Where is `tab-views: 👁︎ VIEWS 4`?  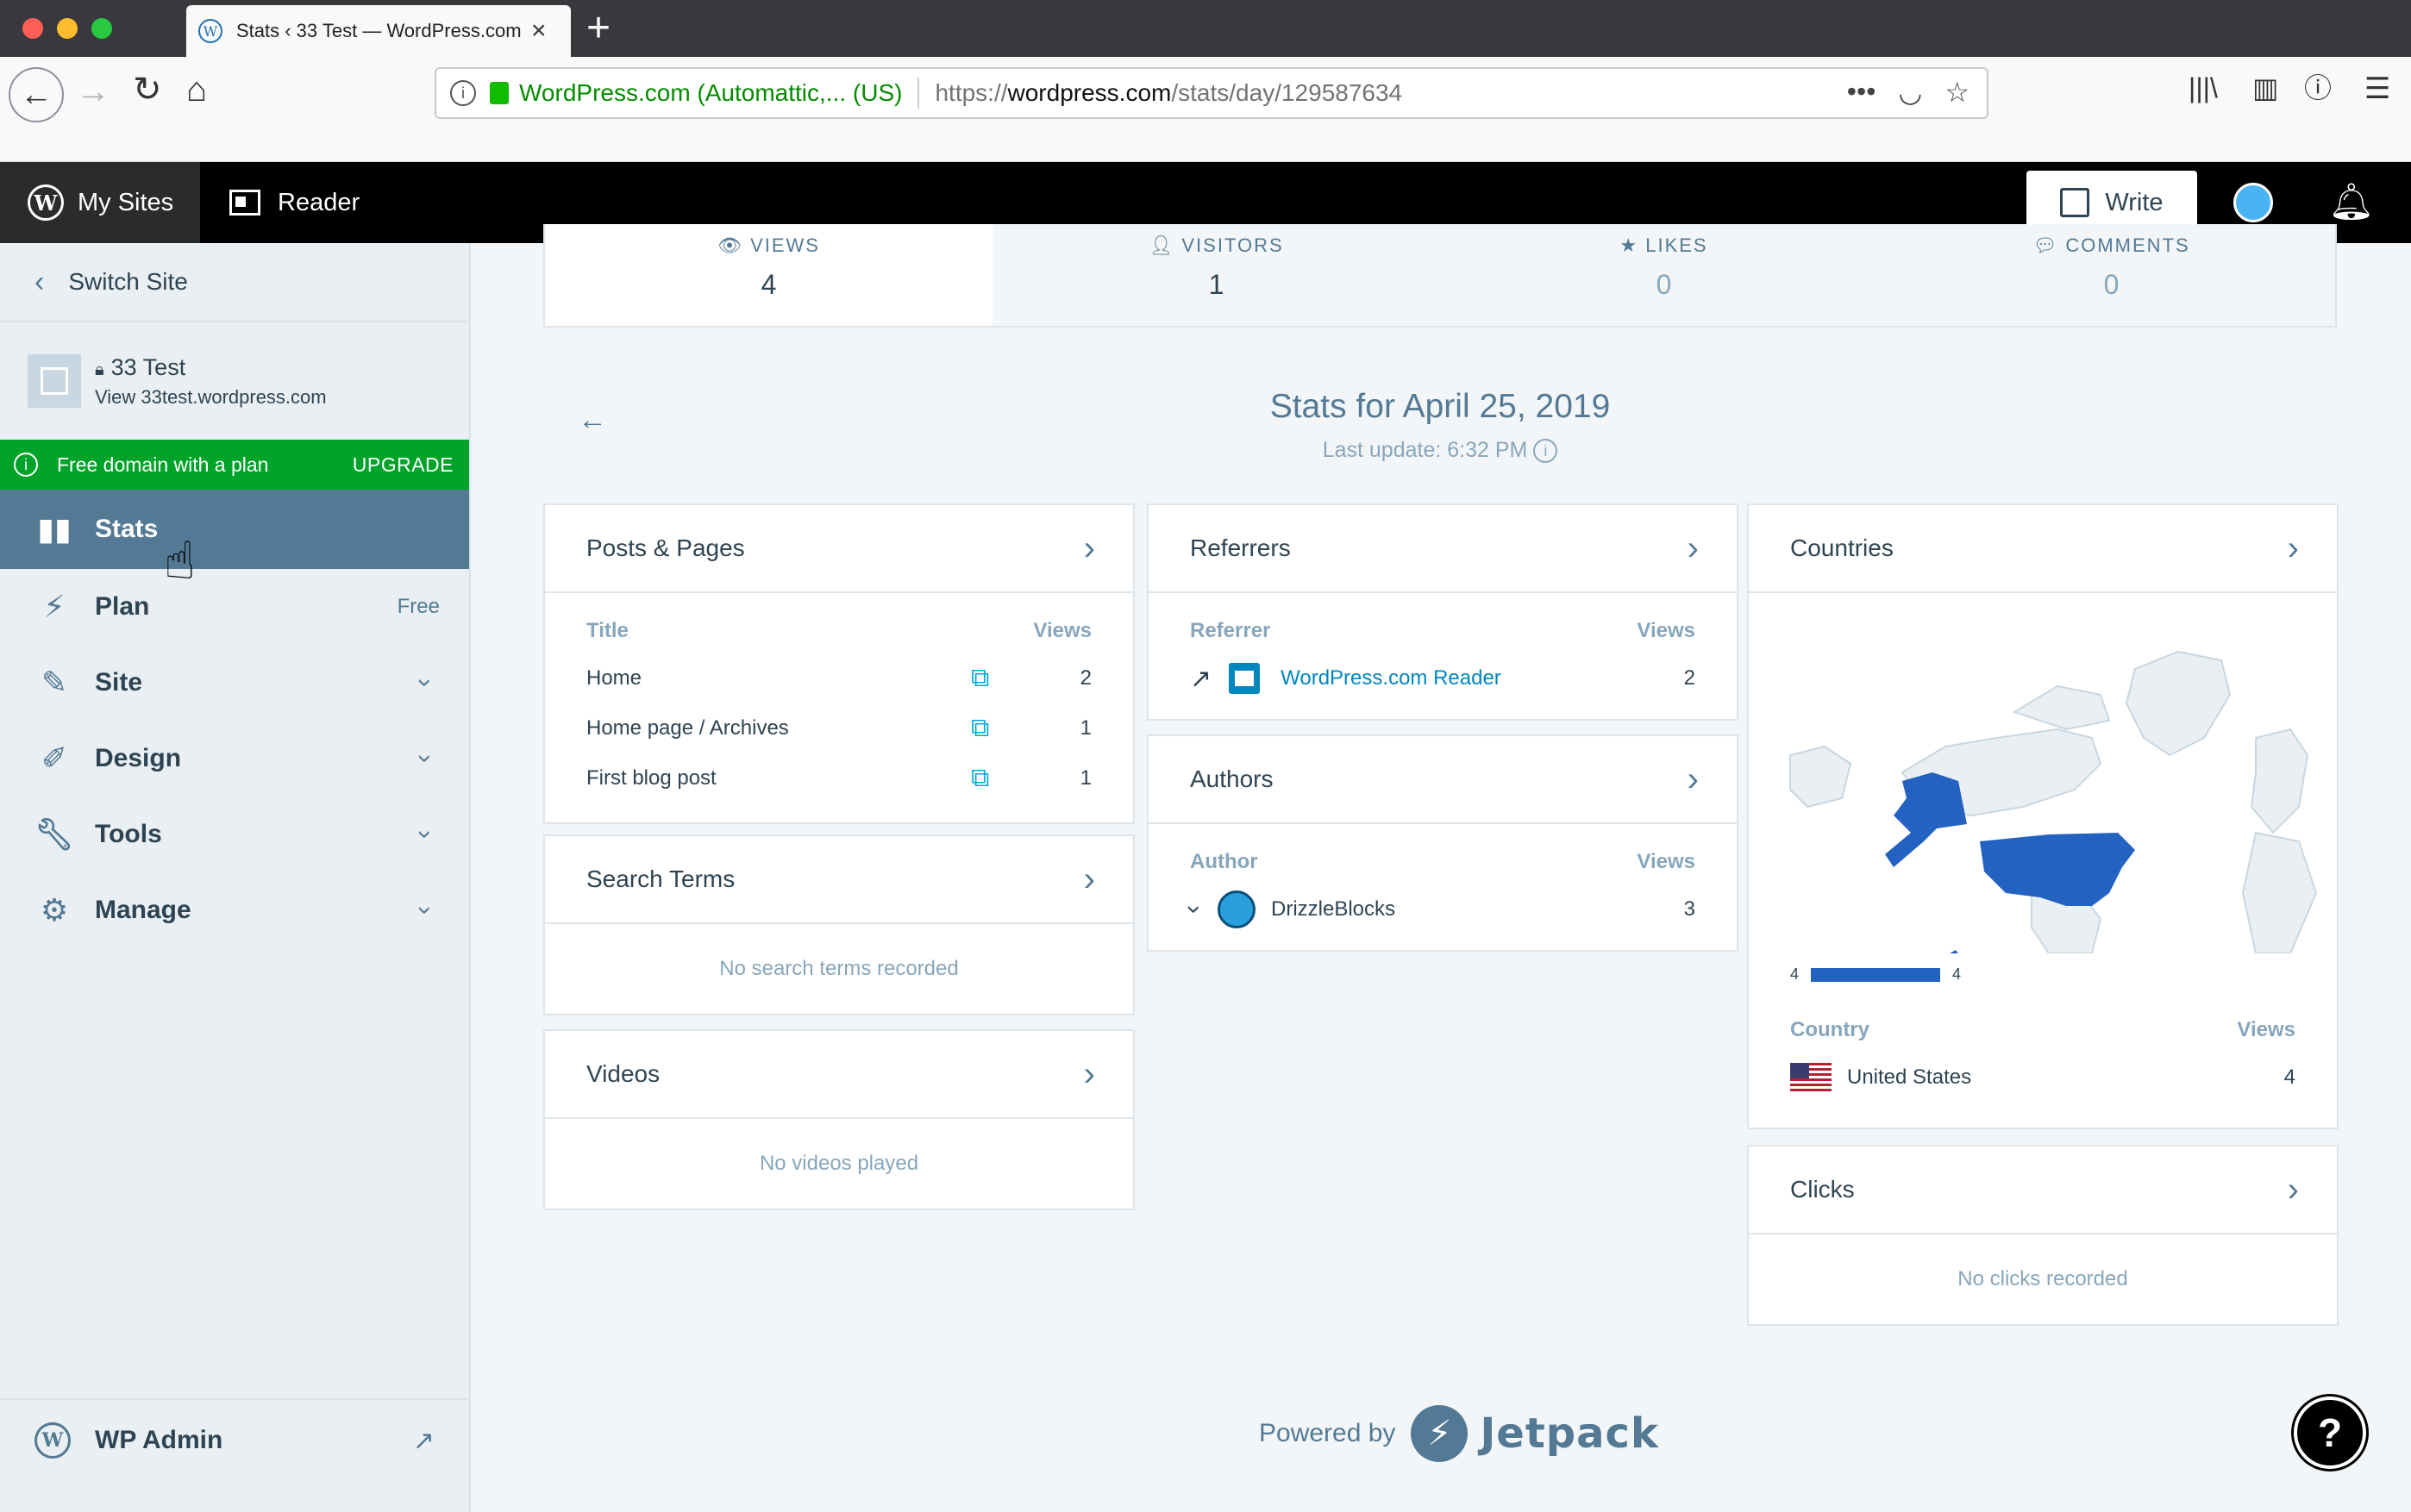
tab-views: 👁︎ VIEWS 4 is located at coordinates (769, 275).